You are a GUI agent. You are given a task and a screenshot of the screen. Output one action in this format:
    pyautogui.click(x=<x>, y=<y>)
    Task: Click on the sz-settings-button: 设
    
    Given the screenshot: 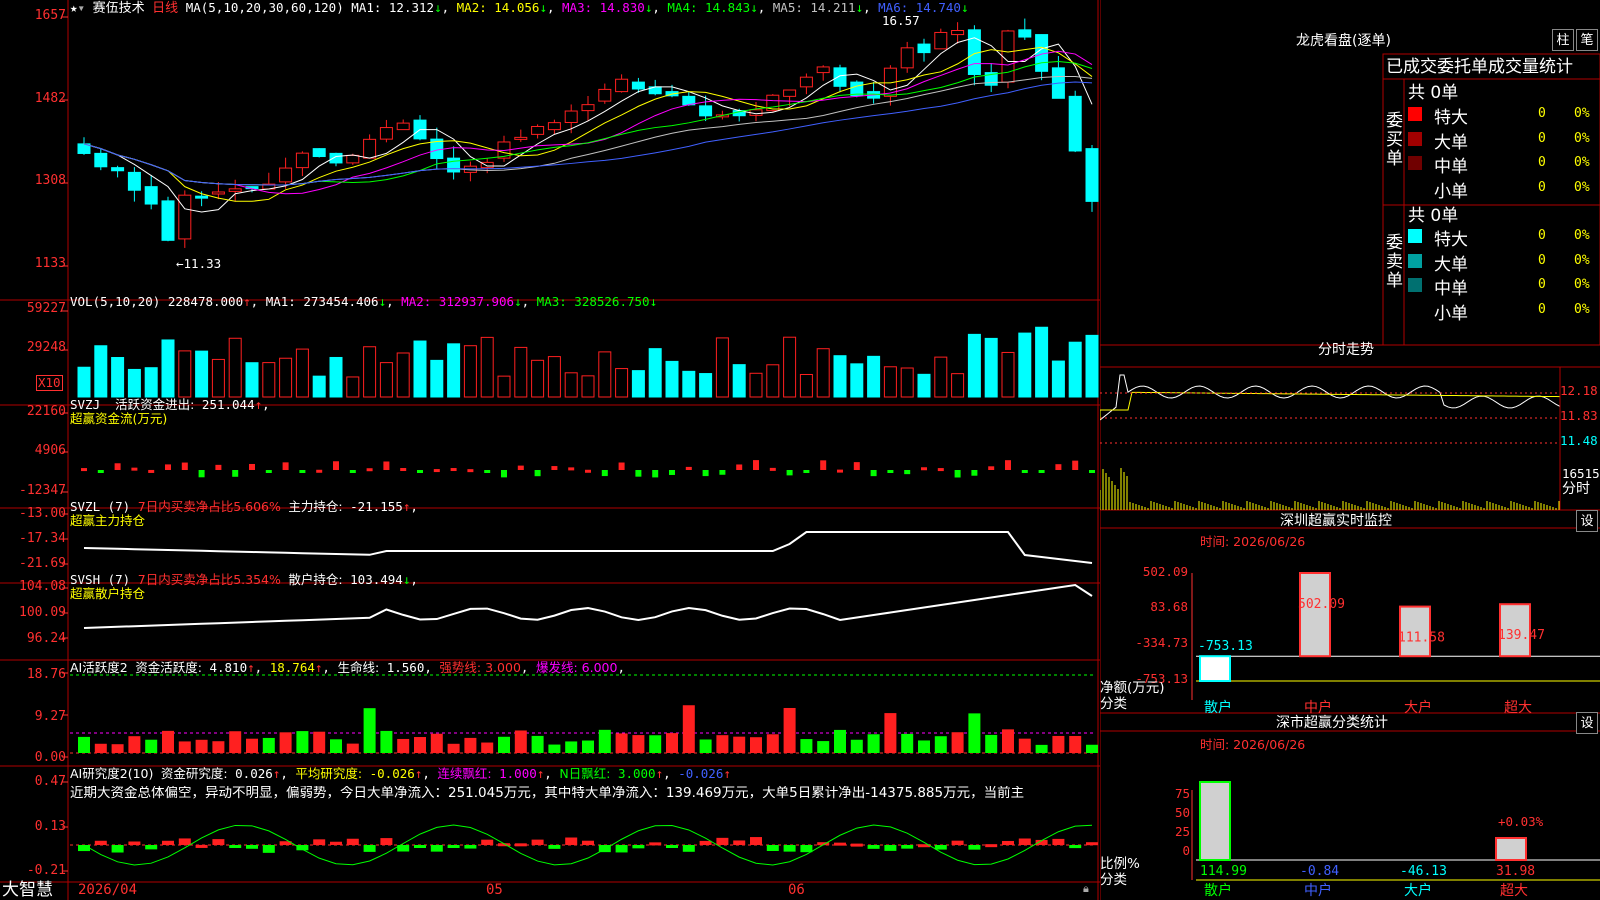 What is the action you would take?
    pyautogui.click(x=1587, y=521)
    